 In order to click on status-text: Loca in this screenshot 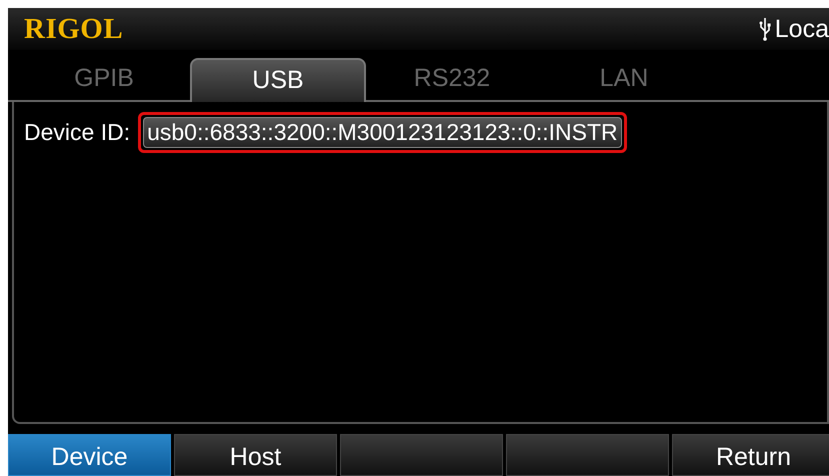, I will do `click(801, 29)`.